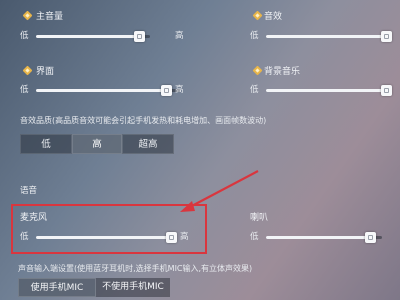 This screenshot has width=400, height=300. What do you see at coordinates (386, 90) in the screenshot?
I see `bgm-volume-knob` at bounding box center [386, 90].